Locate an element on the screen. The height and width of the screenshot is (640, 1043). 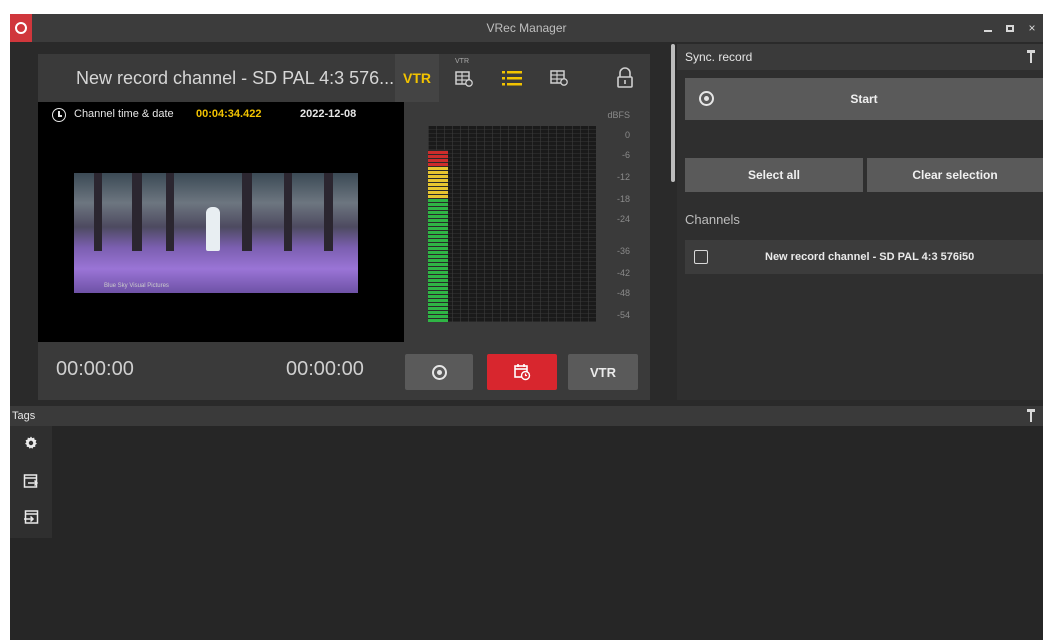
video-frame: Blue Sky Visual Pictures is located at coordinates (216, 233).